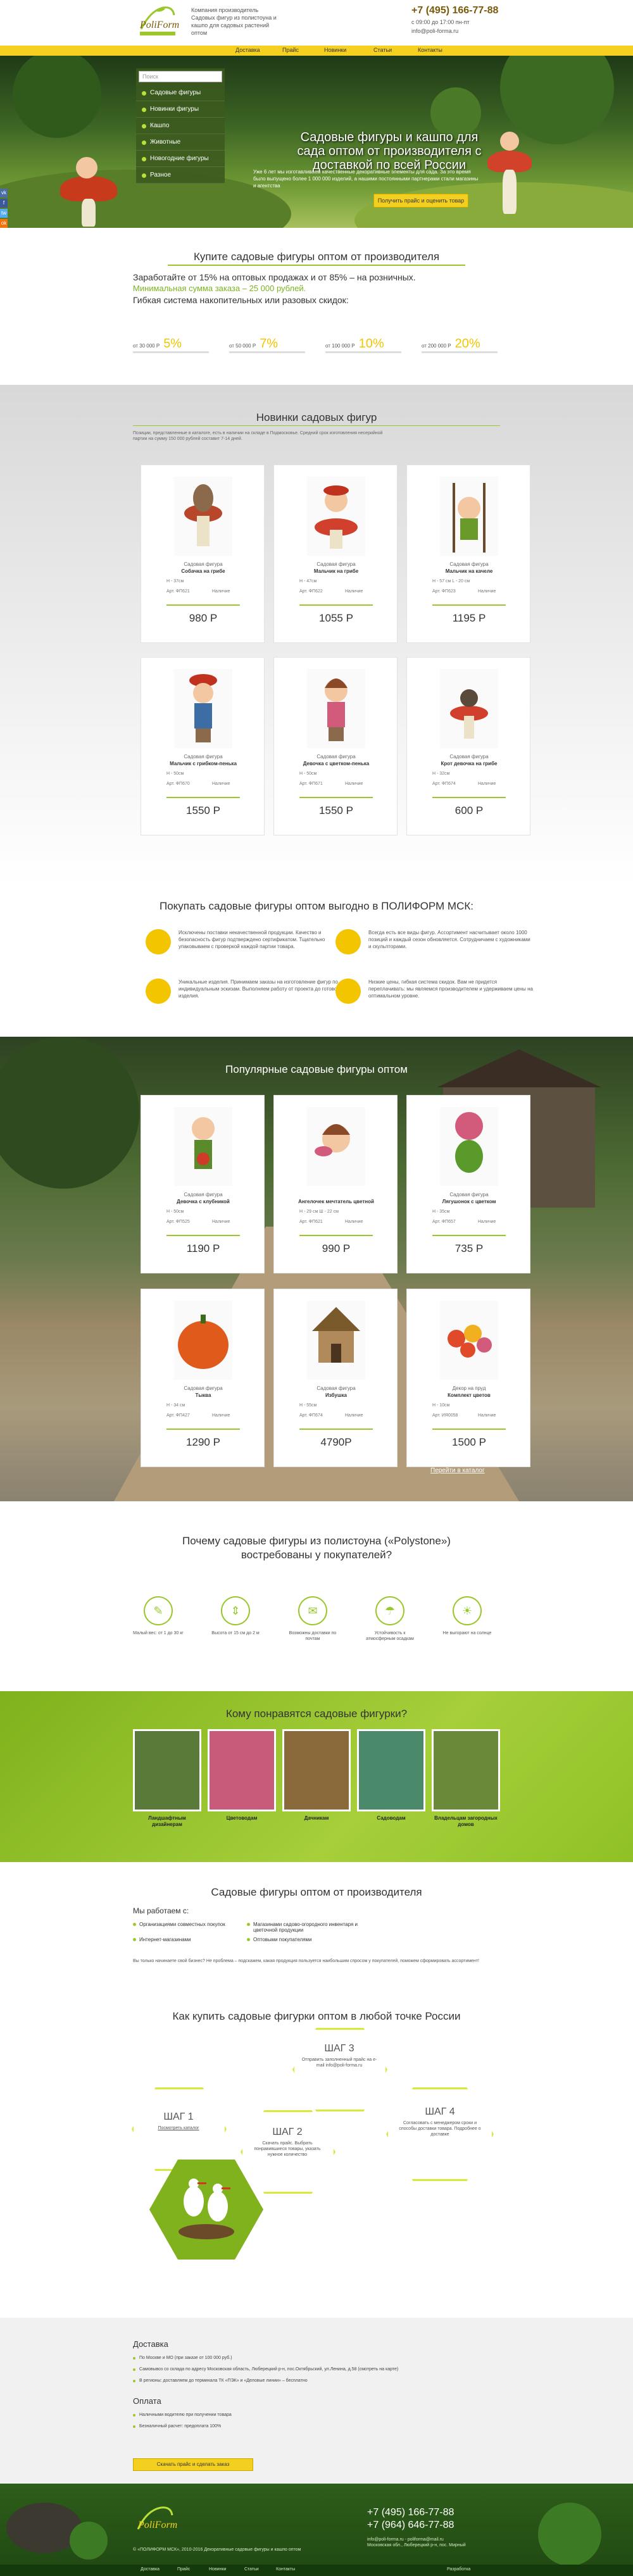 The width and height of the screenshot is (633, 2576). What do you see at coordinates (158, 991) in the screenshot?
I see `unique-icon` at bounding box center [158, 991].